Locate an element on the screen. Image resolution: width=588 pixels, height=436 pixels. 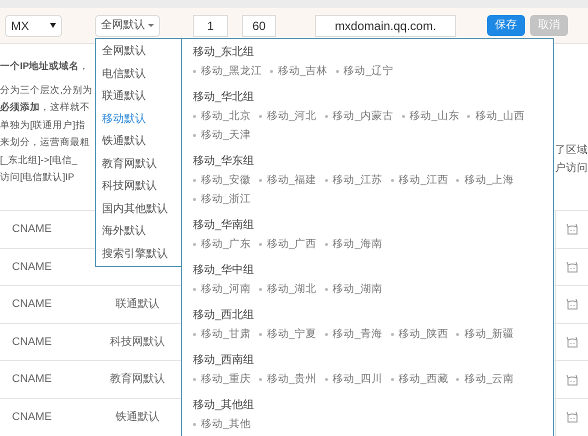
region-item: 移动_其他 is located at coordinates (226, 424).